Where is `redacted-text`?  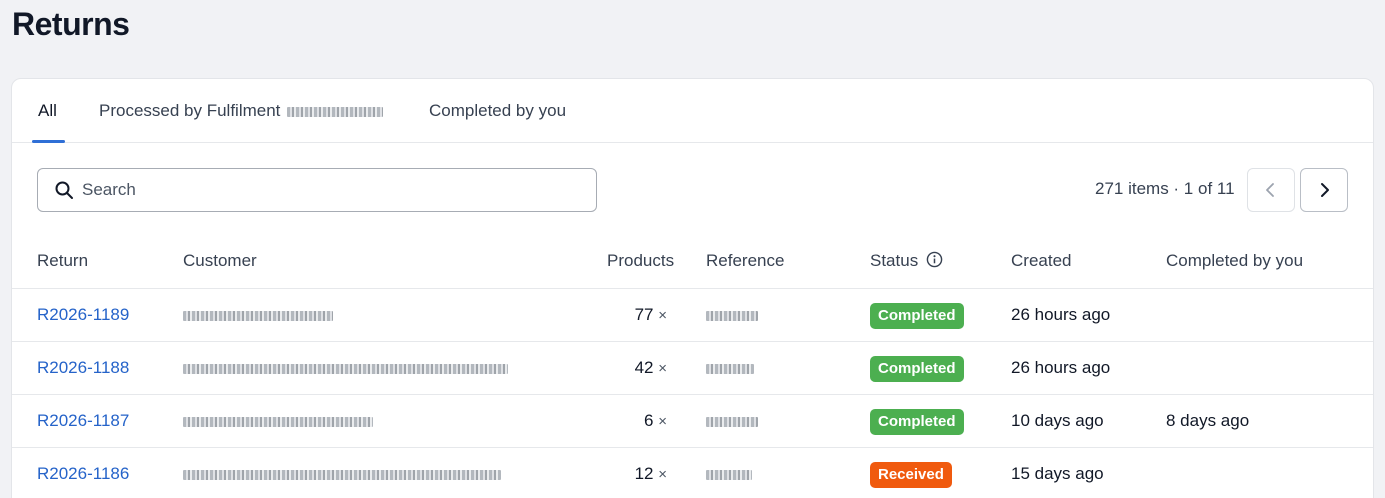
redacted-text is located at coordinates (335, 111).